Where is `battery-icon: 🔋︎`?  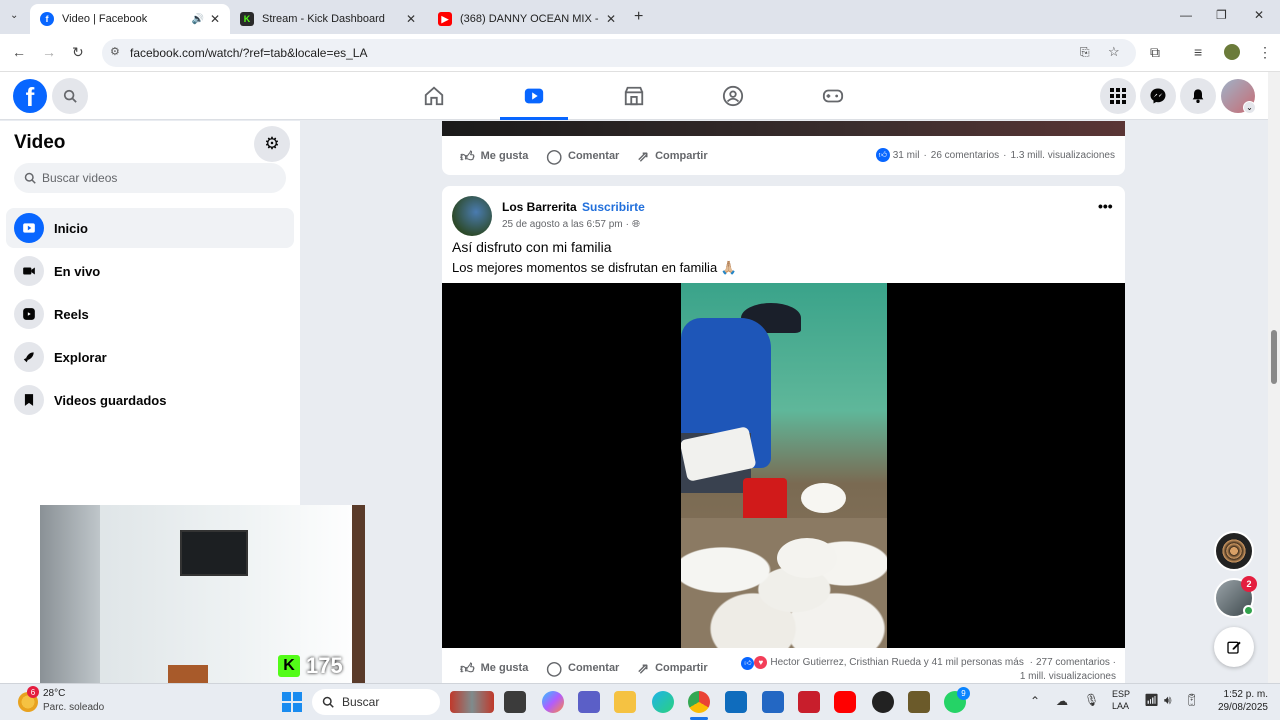
battery-icon: 🔋︎ is located at coordinates (1191, 700).